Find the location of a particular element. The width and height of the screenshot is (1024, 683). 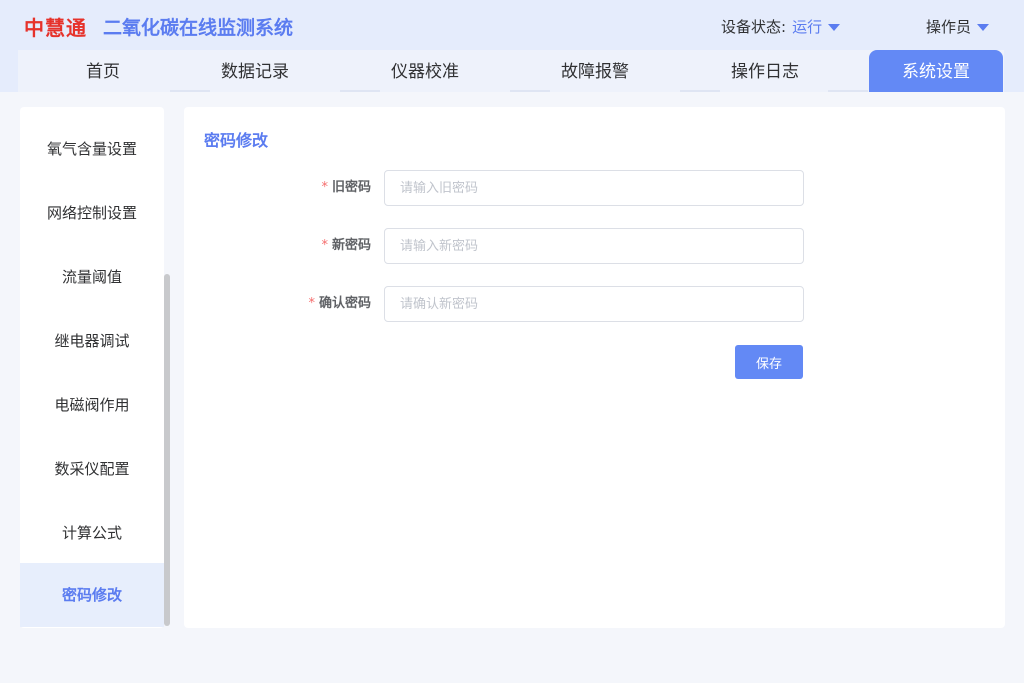

brand-logo: 中慧通 is located at coordinates (55, 28).